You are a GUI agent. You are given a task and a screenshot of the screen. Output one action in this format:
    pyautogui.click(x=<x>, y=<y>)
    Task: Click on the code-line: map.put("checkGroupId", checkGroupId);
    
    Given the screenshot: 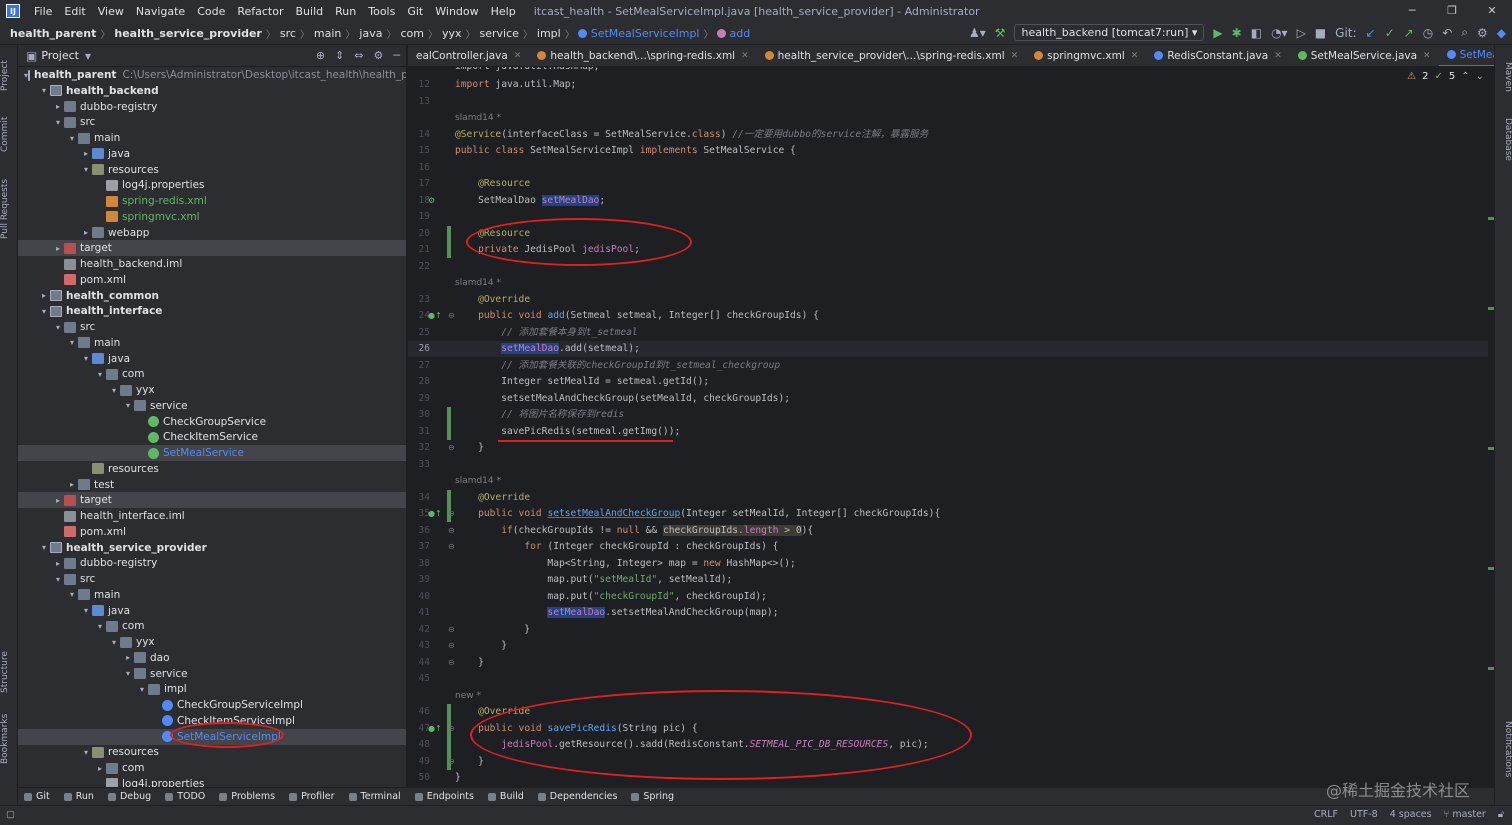 What is the action you would take?
    pyautogui.click(x=611, y=597)
    